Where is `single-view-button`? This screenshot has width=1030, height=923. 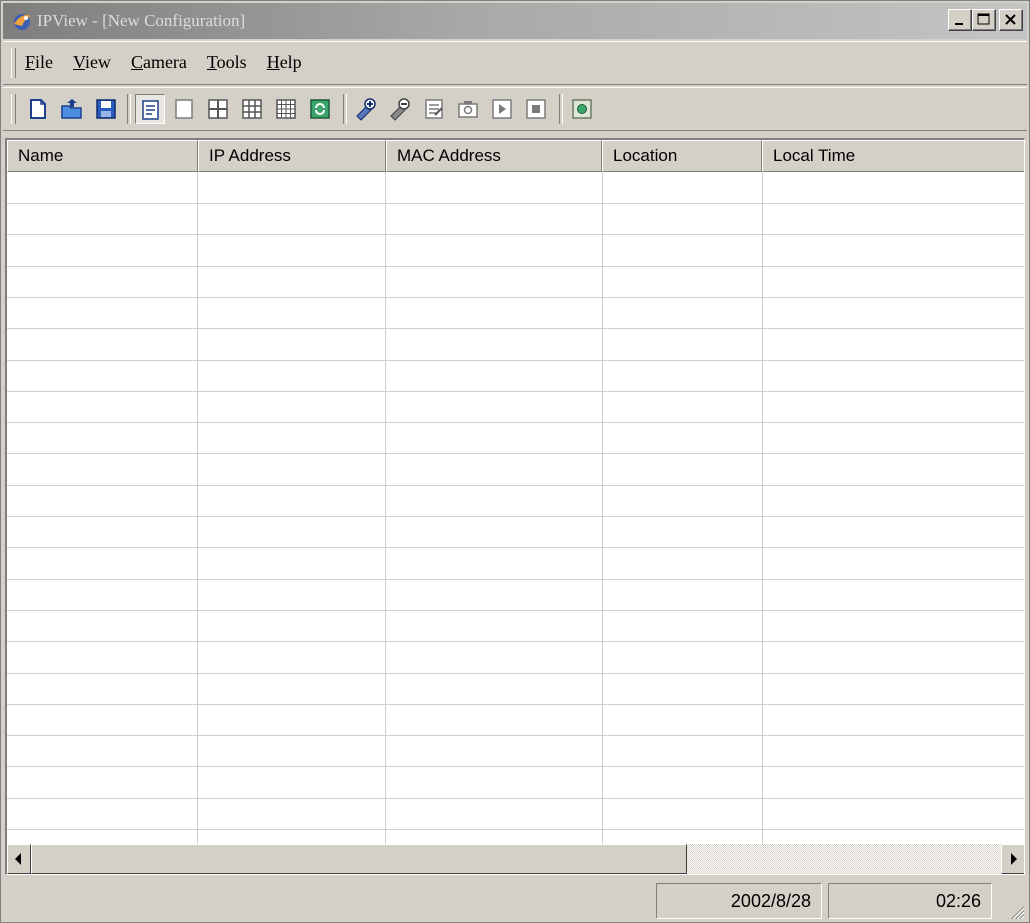 single-view-button is located at coordinates (184, 109).